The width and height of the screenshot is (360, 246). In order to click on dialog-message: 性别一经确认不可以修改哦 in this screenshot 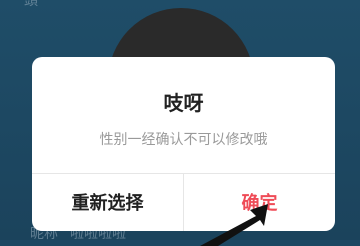, I will do `click(183, 140)`.